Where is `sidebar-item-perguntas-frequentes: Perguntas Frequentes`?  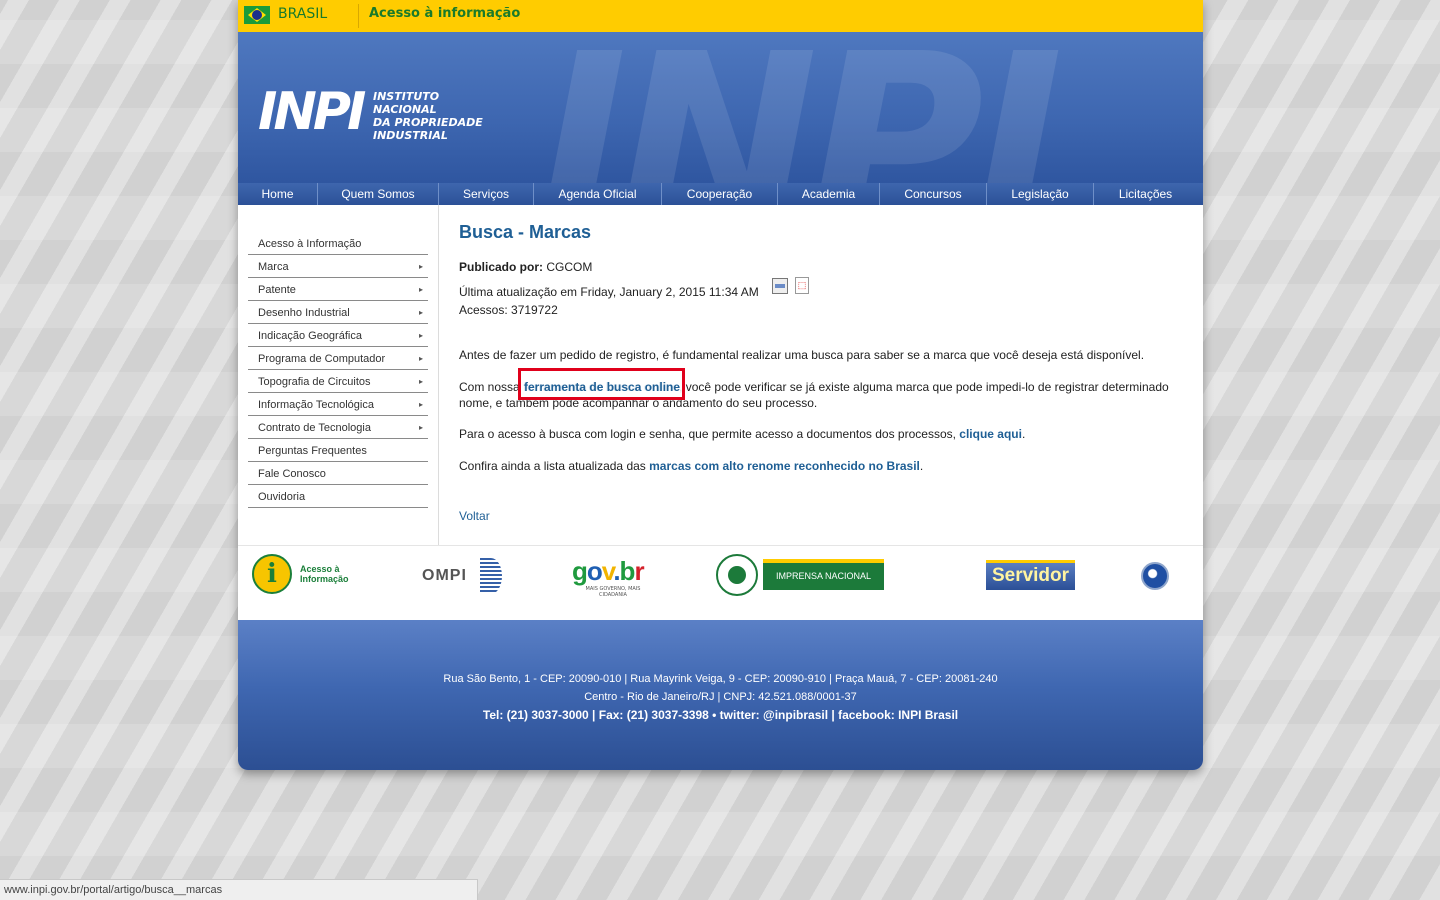 sidebar-item-perguntas-frequentes: Perguntas Frequentes is located at coordinates (338, 450).